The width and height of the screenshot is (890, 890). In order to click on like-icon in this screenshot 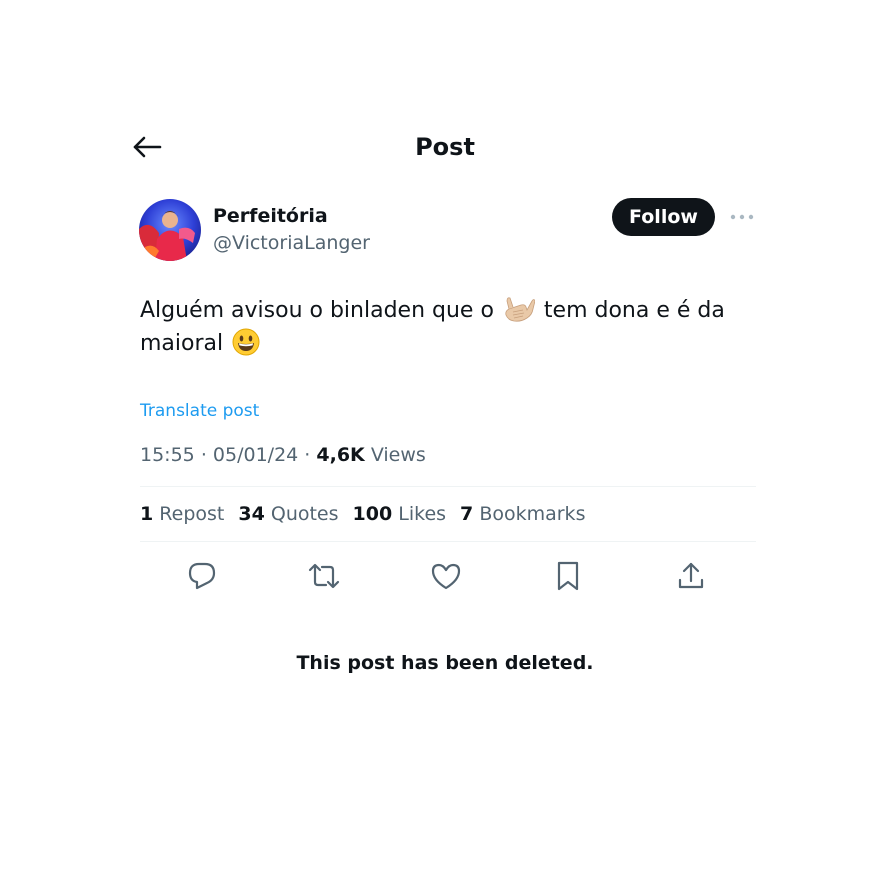, I will do `click(446, 576)`.